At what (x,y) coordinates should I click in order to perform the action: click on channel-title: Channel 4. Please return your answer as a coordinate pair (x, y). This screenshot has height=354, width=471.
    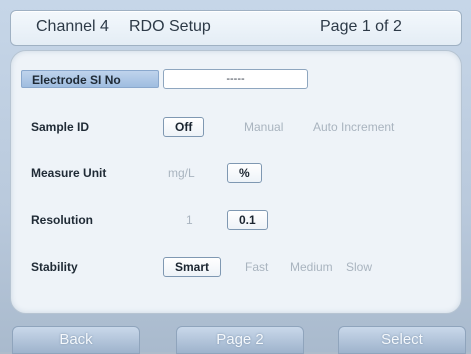
    Looking at the image, I should click on (72, 26).